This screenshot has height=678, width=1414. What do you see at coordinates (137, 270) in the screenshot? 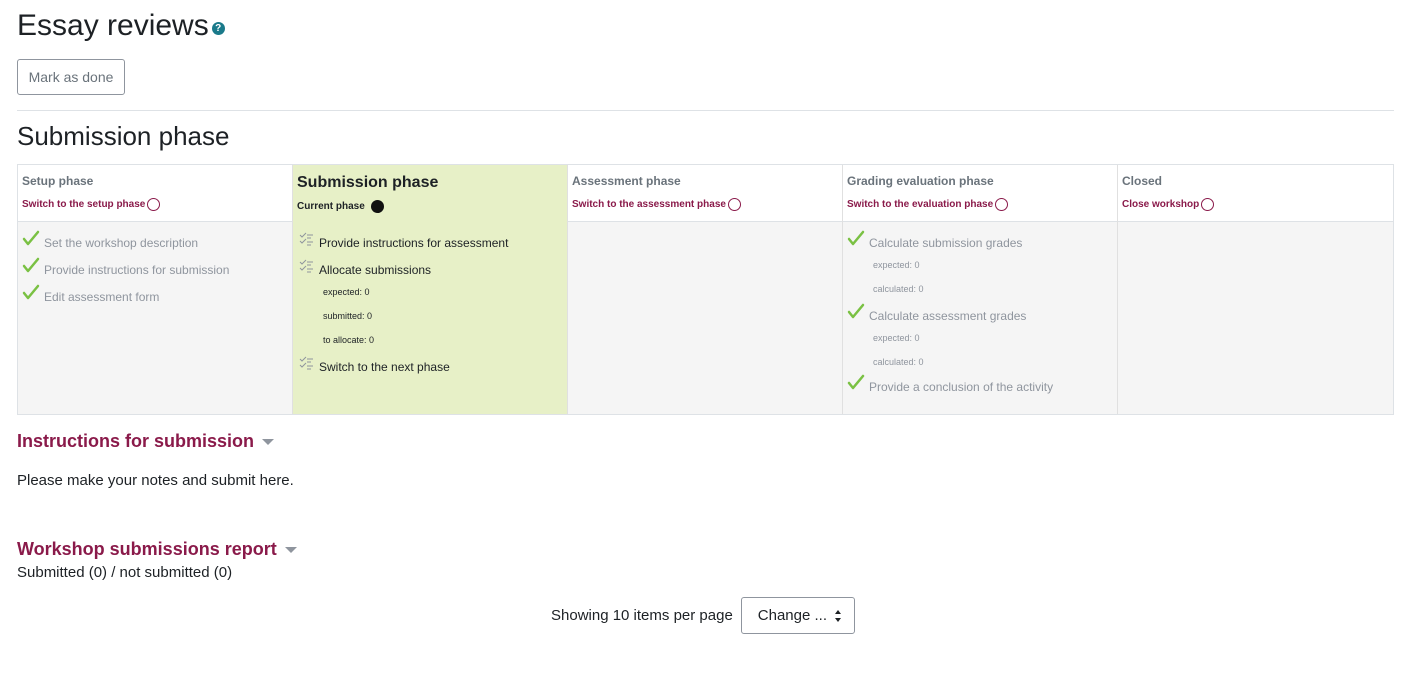
I see `task-label: Provide instructions for submission` at bounding box center [137, 270].